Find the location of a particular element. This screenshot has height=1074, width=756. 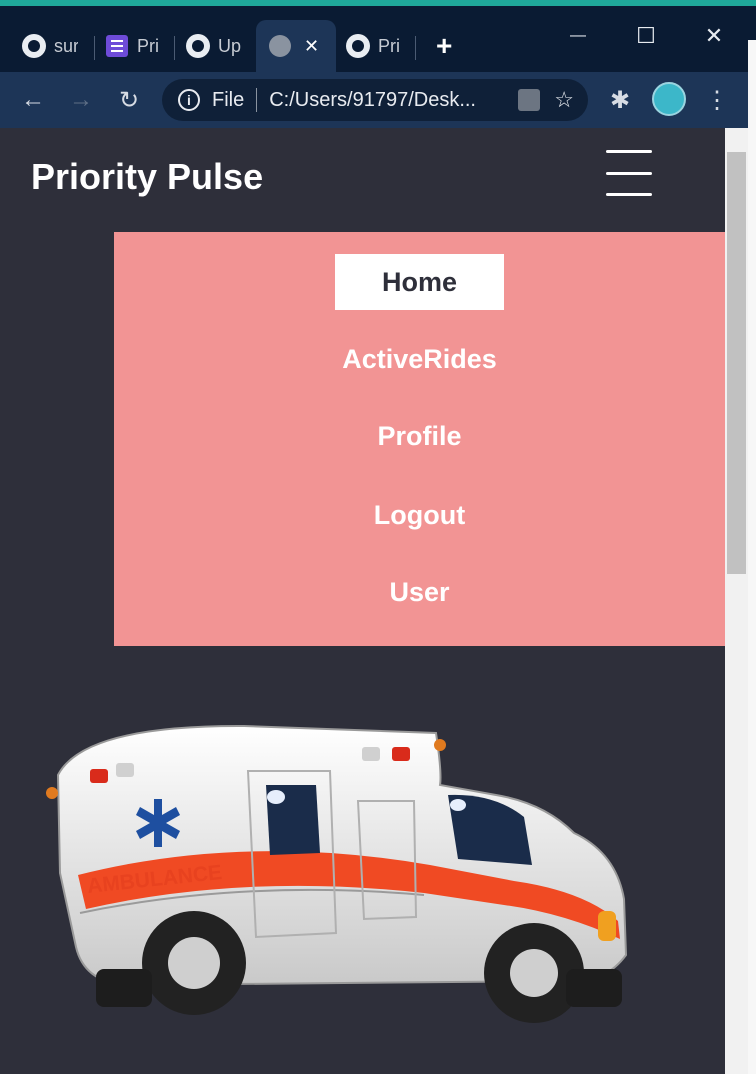

browser-menu-button: ⋮ is located at coordinates (717, 100).